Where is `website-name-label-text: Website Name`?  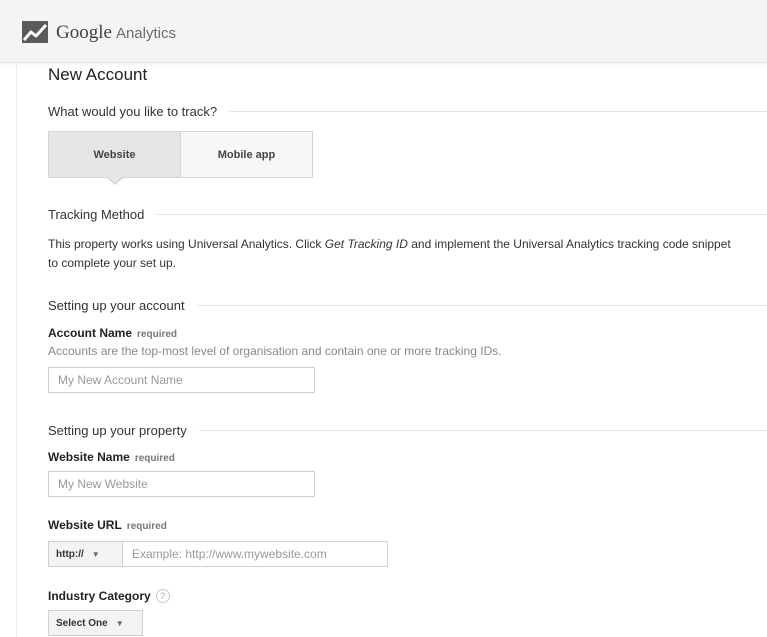 website-name-label-text: Website Name is located at coordinates (89, 457).